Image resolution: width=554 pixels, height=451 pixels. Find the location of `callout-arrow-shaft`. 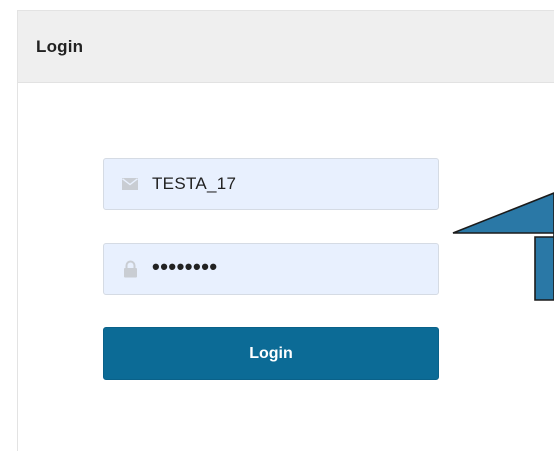

callout-arrow-shaft is located at coordinates (544, 268).